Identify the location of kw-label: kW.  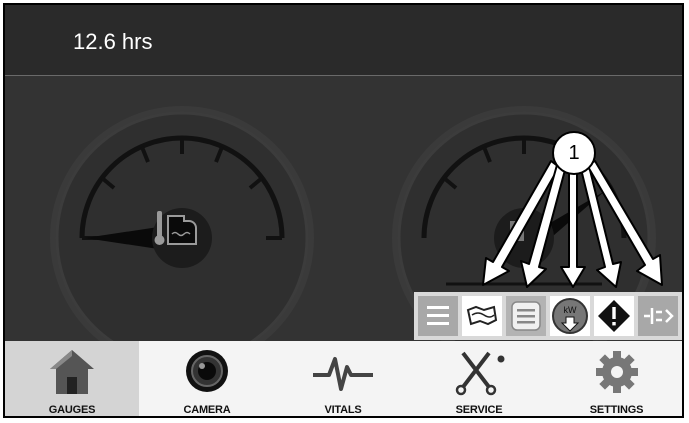
(571, 310).